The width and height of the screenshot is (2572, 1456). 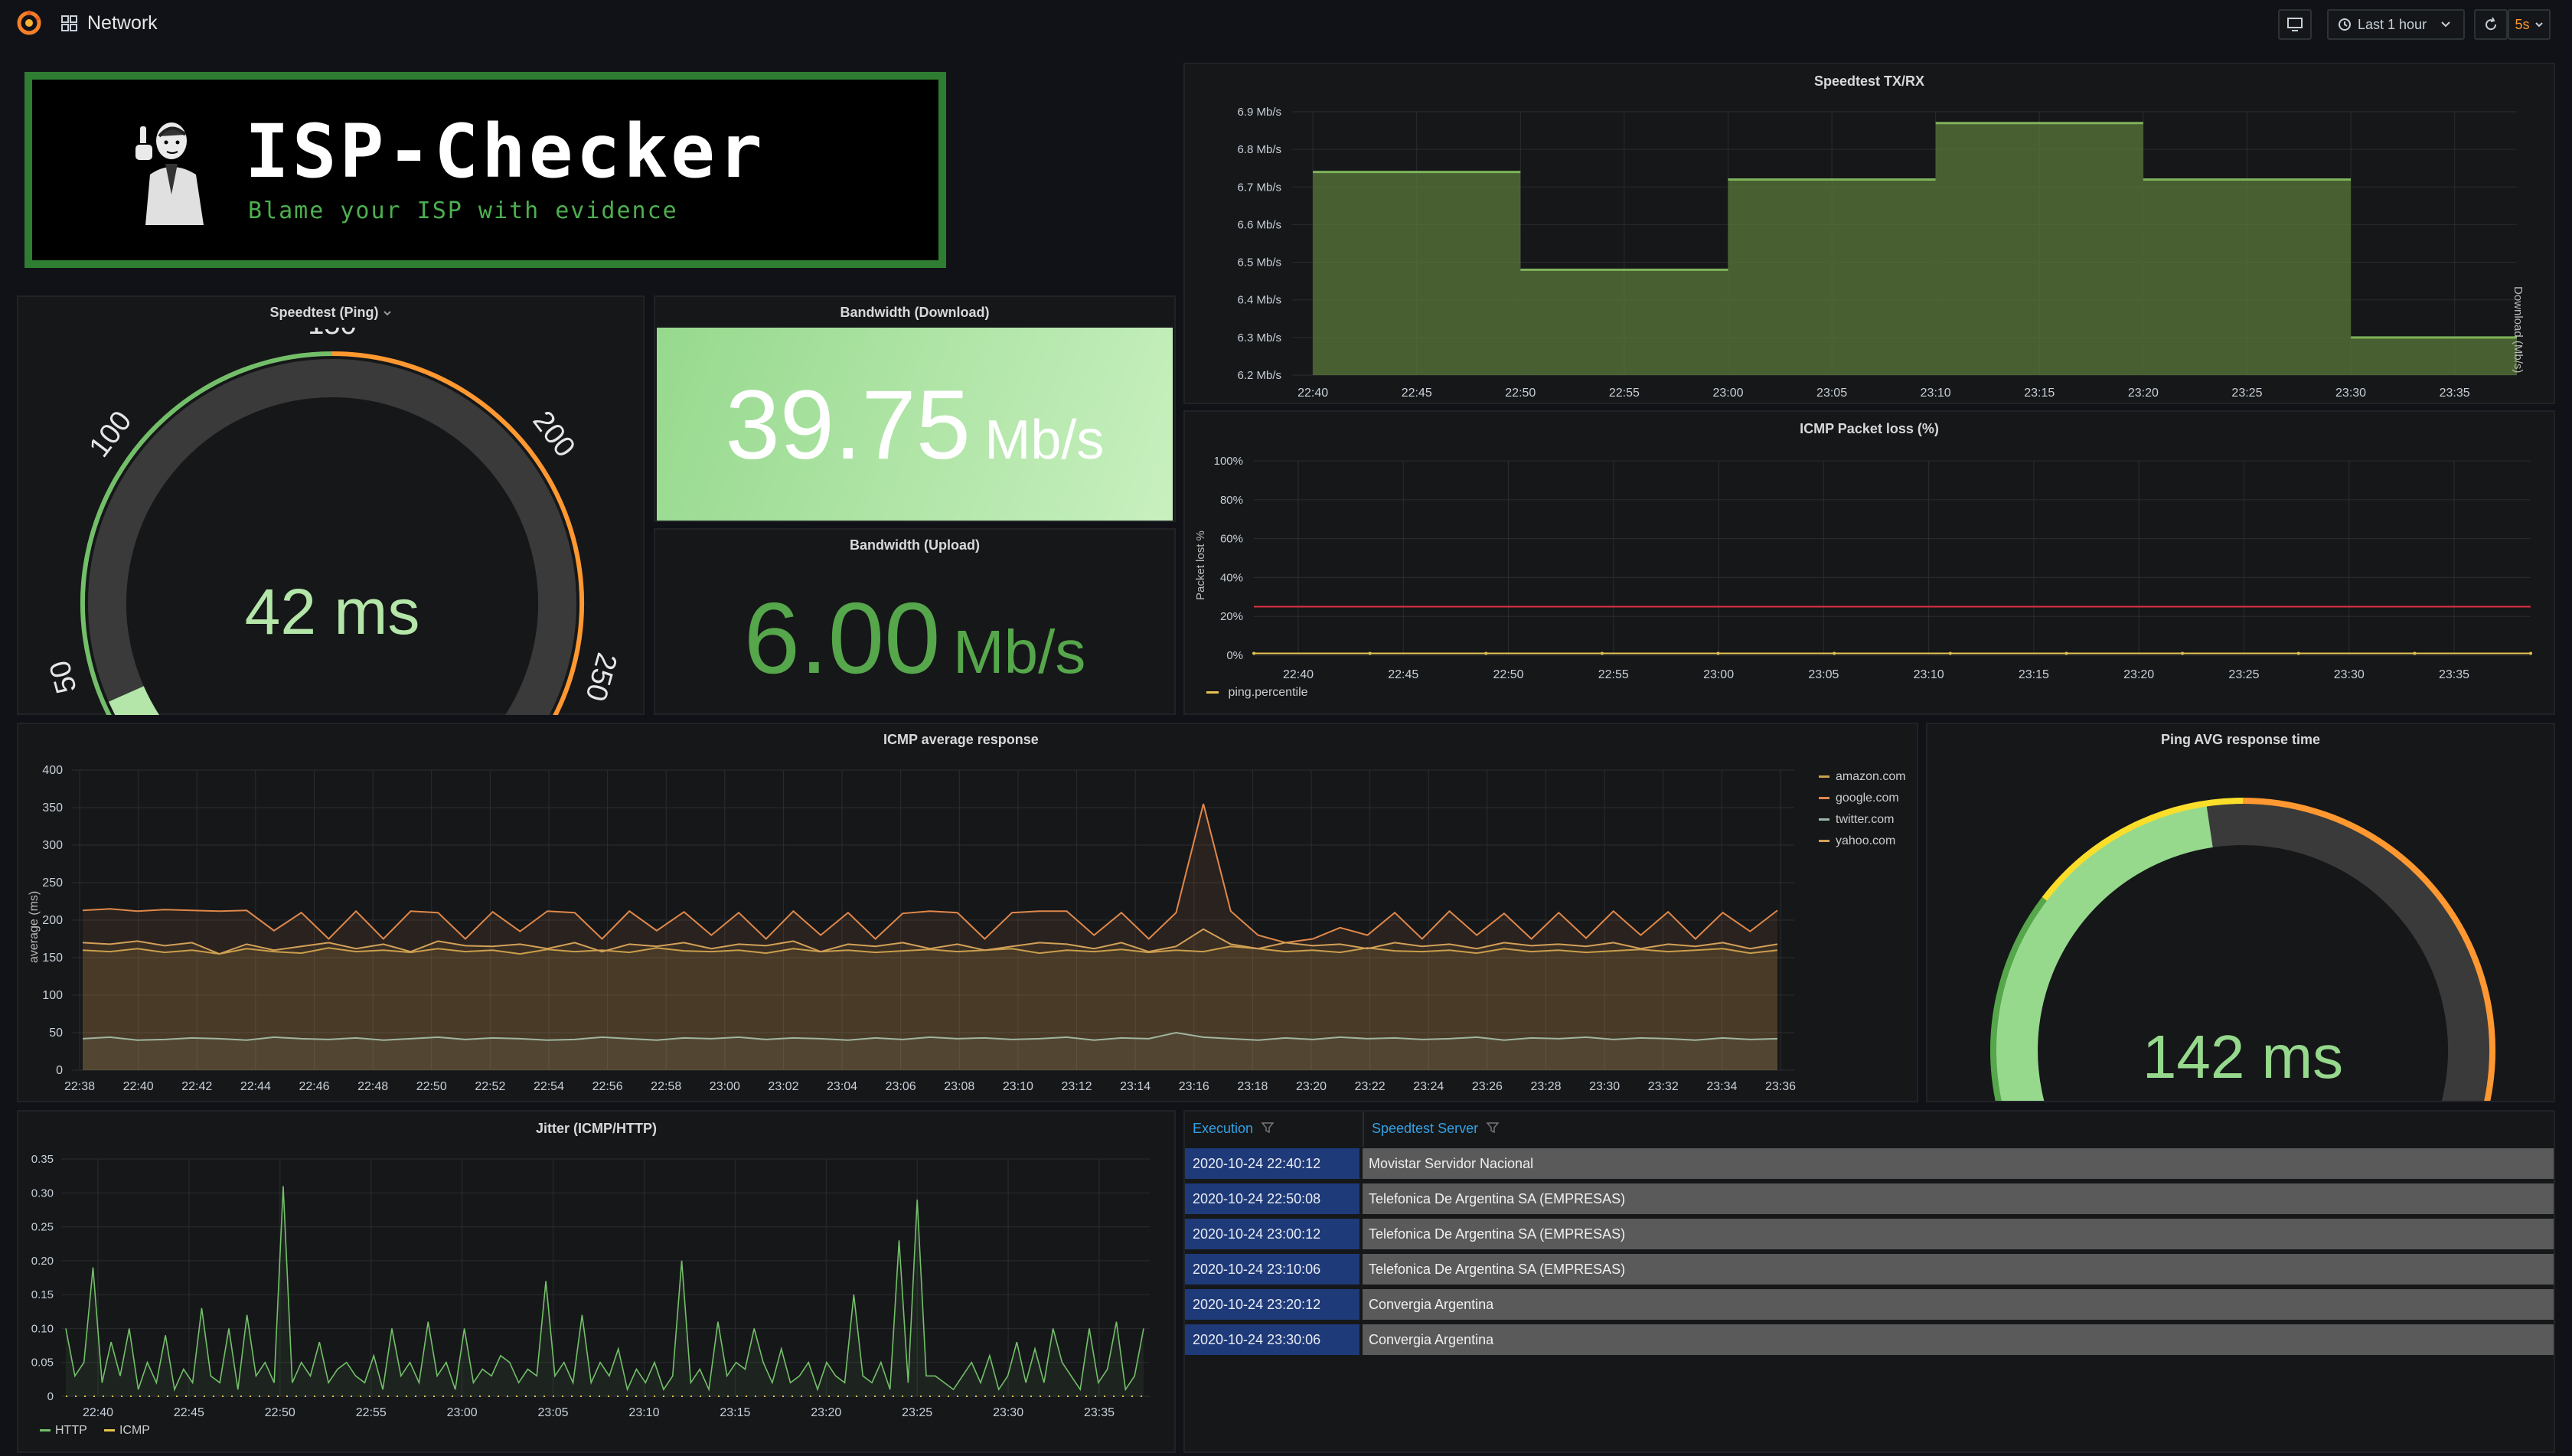 I want to click on y-tick-label: 350, so click(x=52, y=808).